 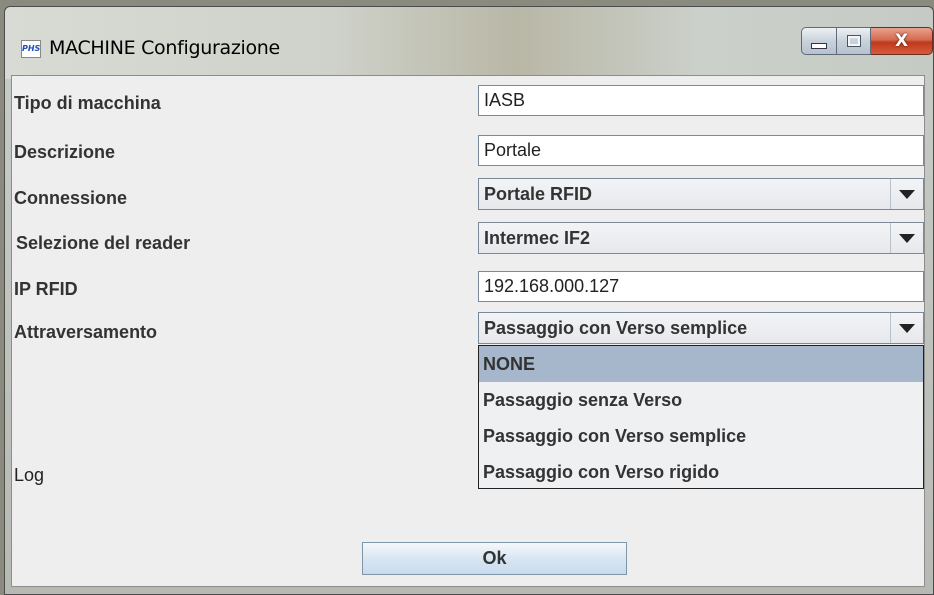 What do you see at coordinates (819, 46) in the screenshot?
I see `minimize-icon` at bounding box center [819, 46].